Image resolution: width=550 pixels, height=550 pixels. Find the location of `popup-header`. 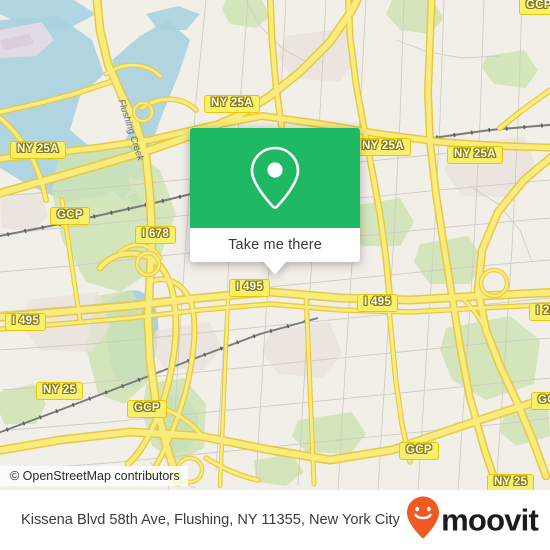

popup-header is located at coordinates (275, 178).